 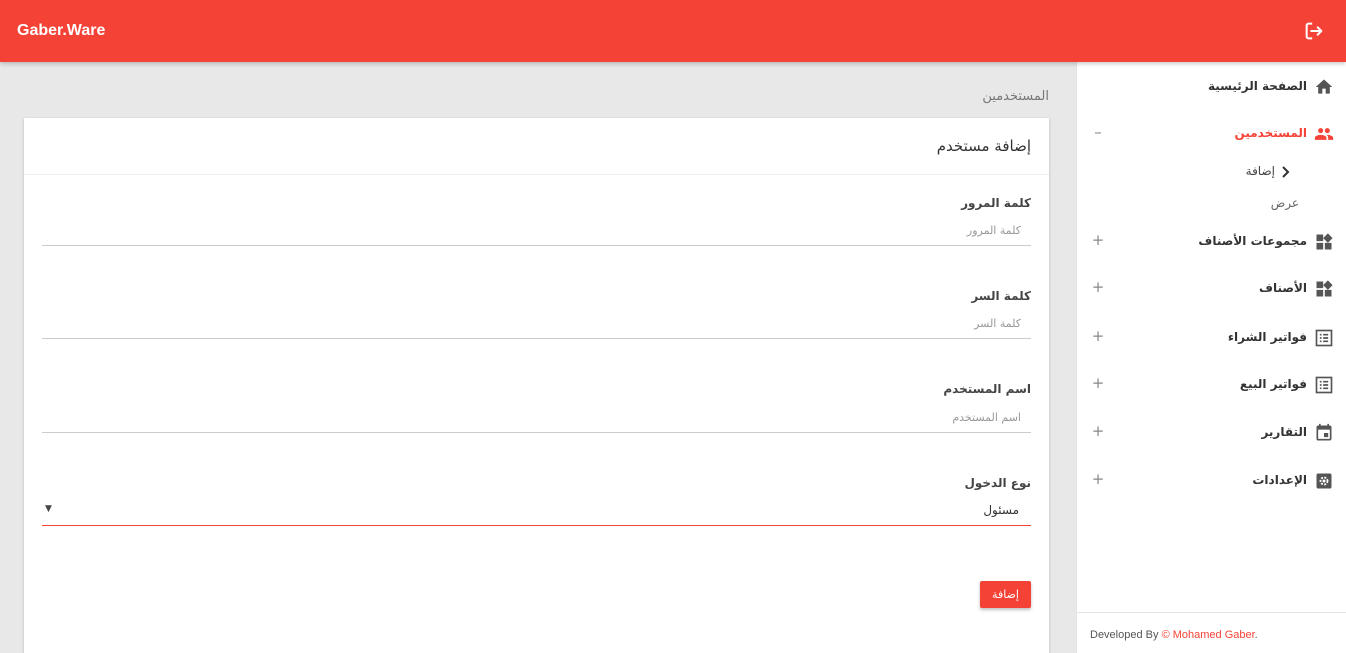 I want to click on copyright-symbol: ©, so click(x=1165, y=635).